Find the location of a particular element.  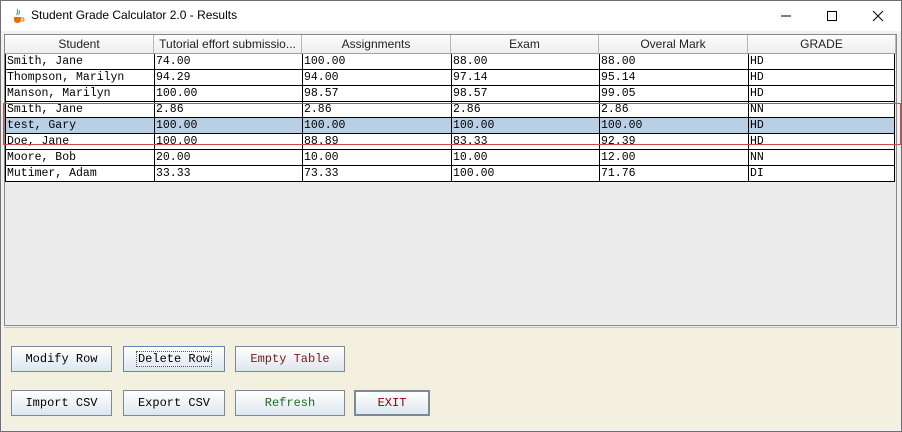

minimize-icon is located at coordinates (786, 16).